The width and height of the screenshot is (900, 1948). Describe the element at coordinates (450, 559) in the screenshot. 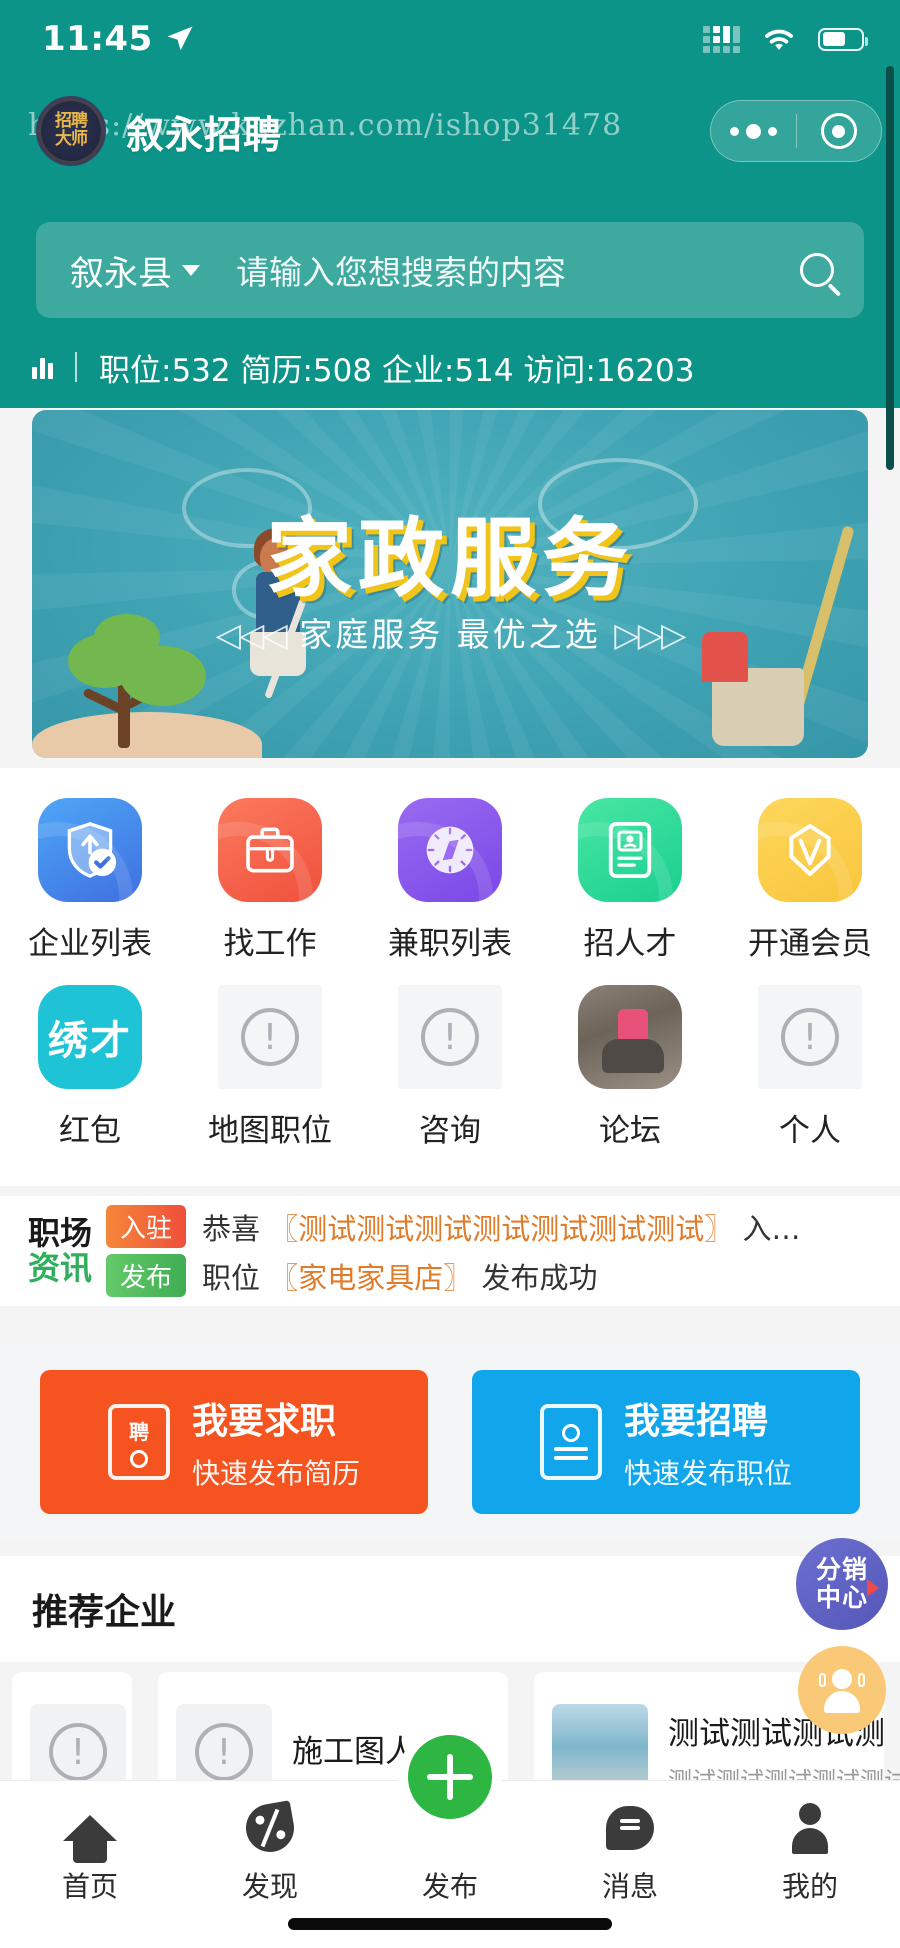

I see `banner-title: 家政服务` at that location.